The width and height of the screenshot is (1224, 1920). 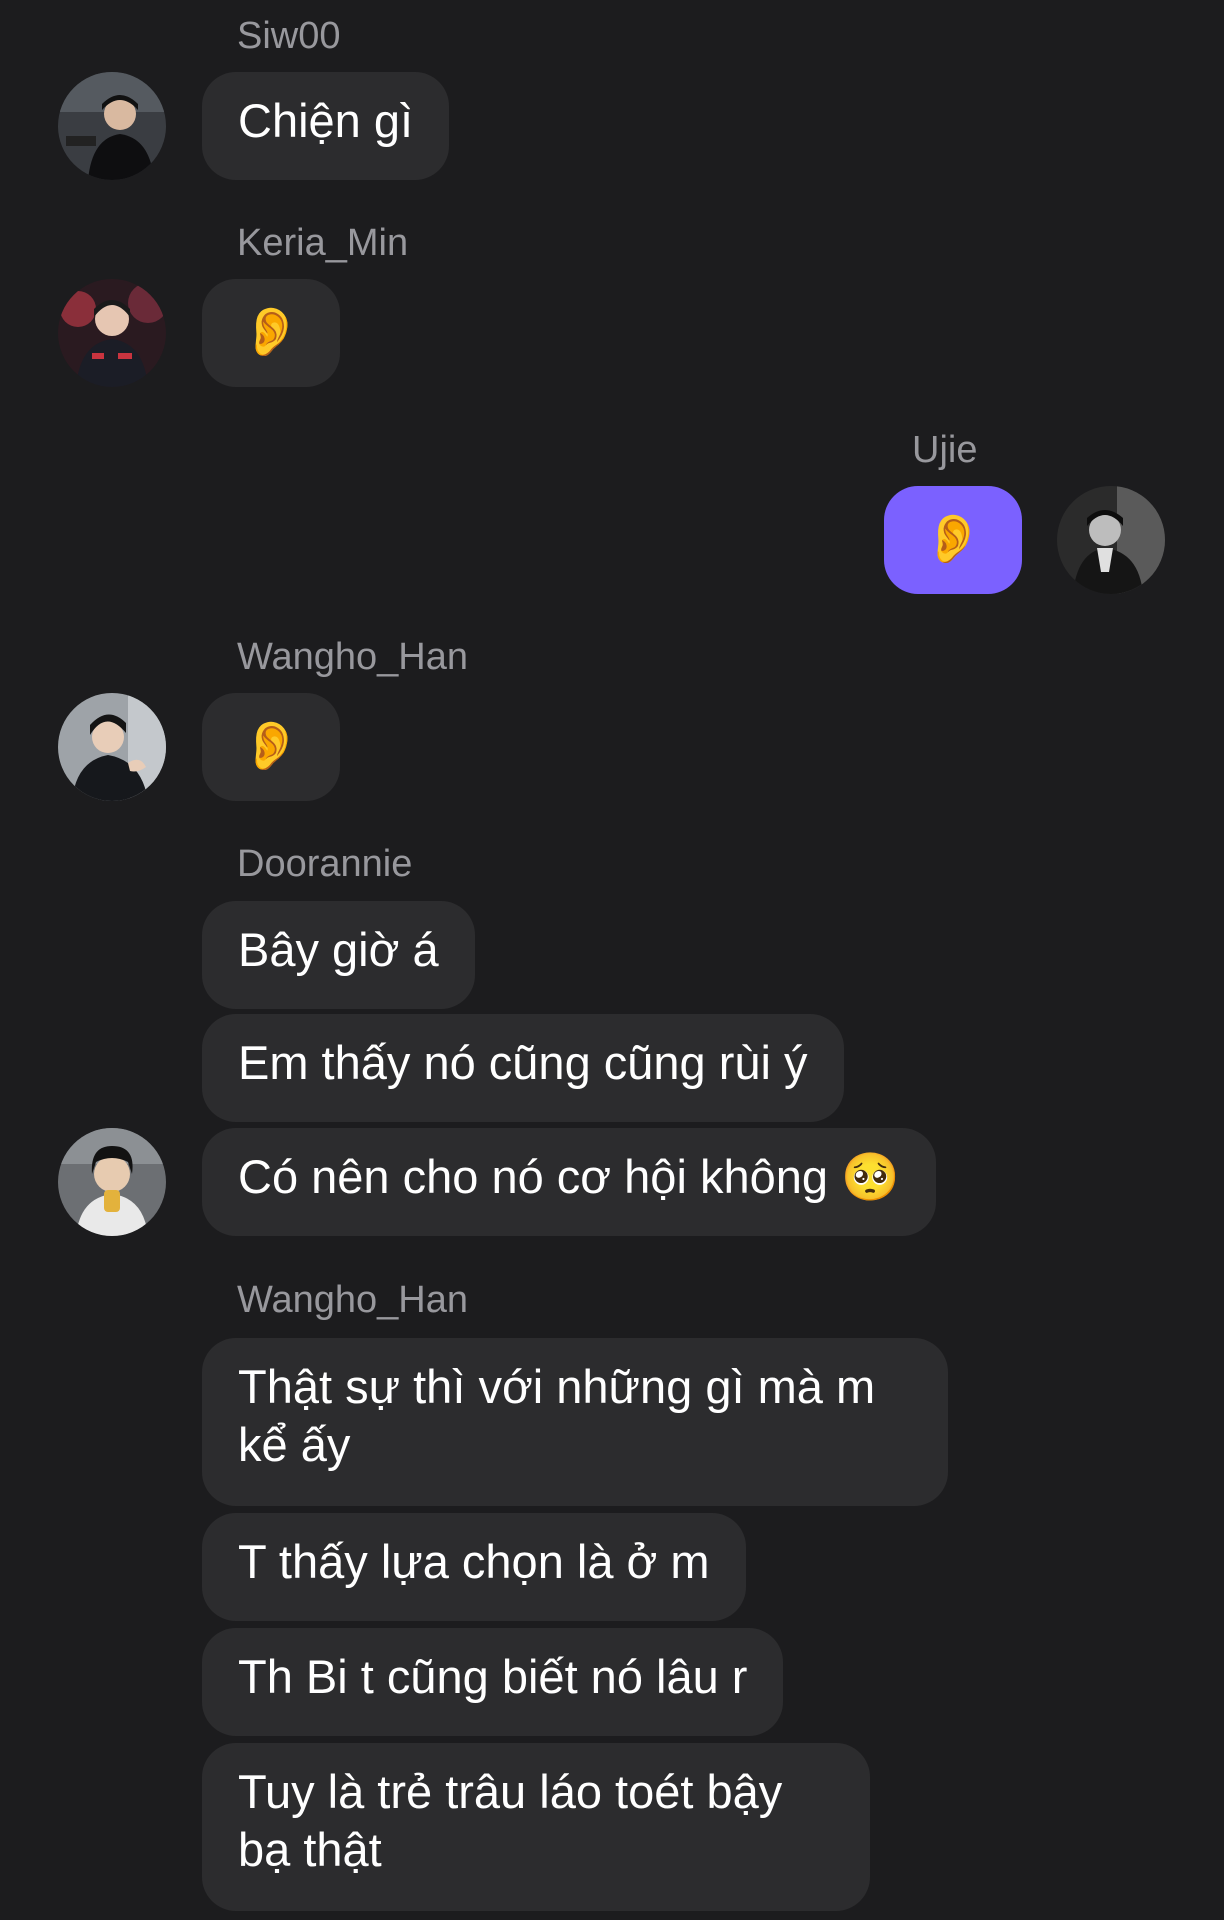 What do you see at coordinates (945, 450) in the screenshot?
I see `sender-name: Ujie` at bounding box center [945, 450].